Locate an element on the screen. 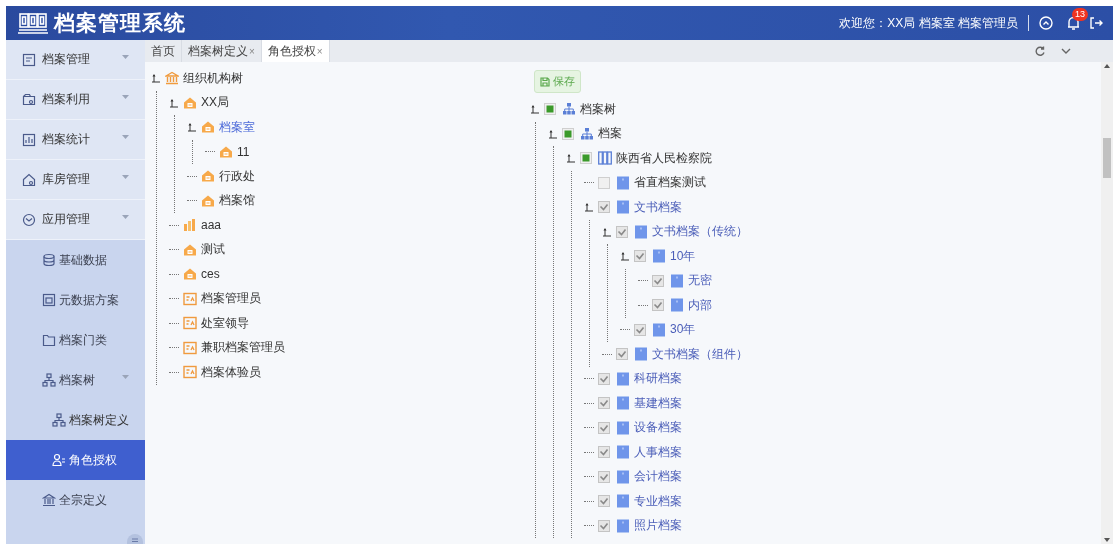  tree-node-label: 档案体验员 is located at coordinates (231, 372).